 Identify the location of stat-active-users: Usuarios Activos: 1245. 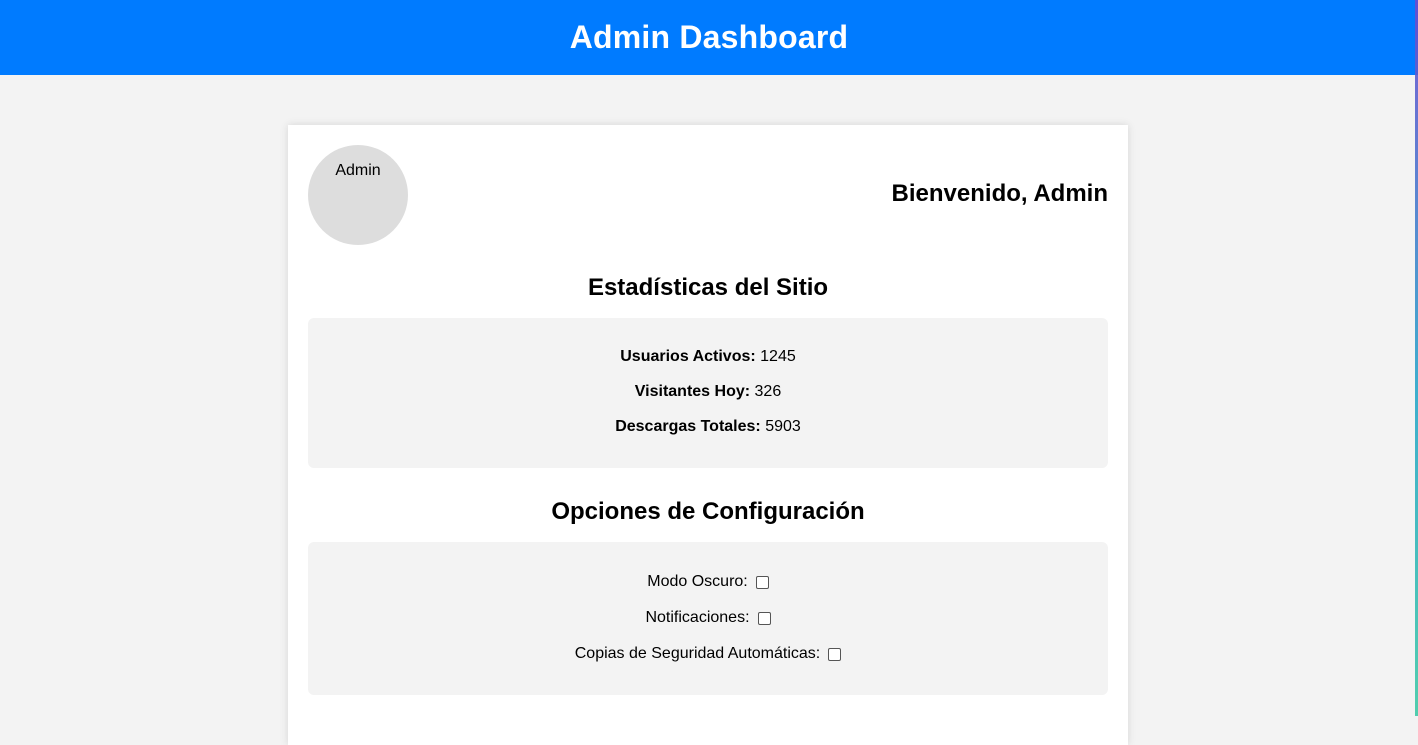
(708, 357).